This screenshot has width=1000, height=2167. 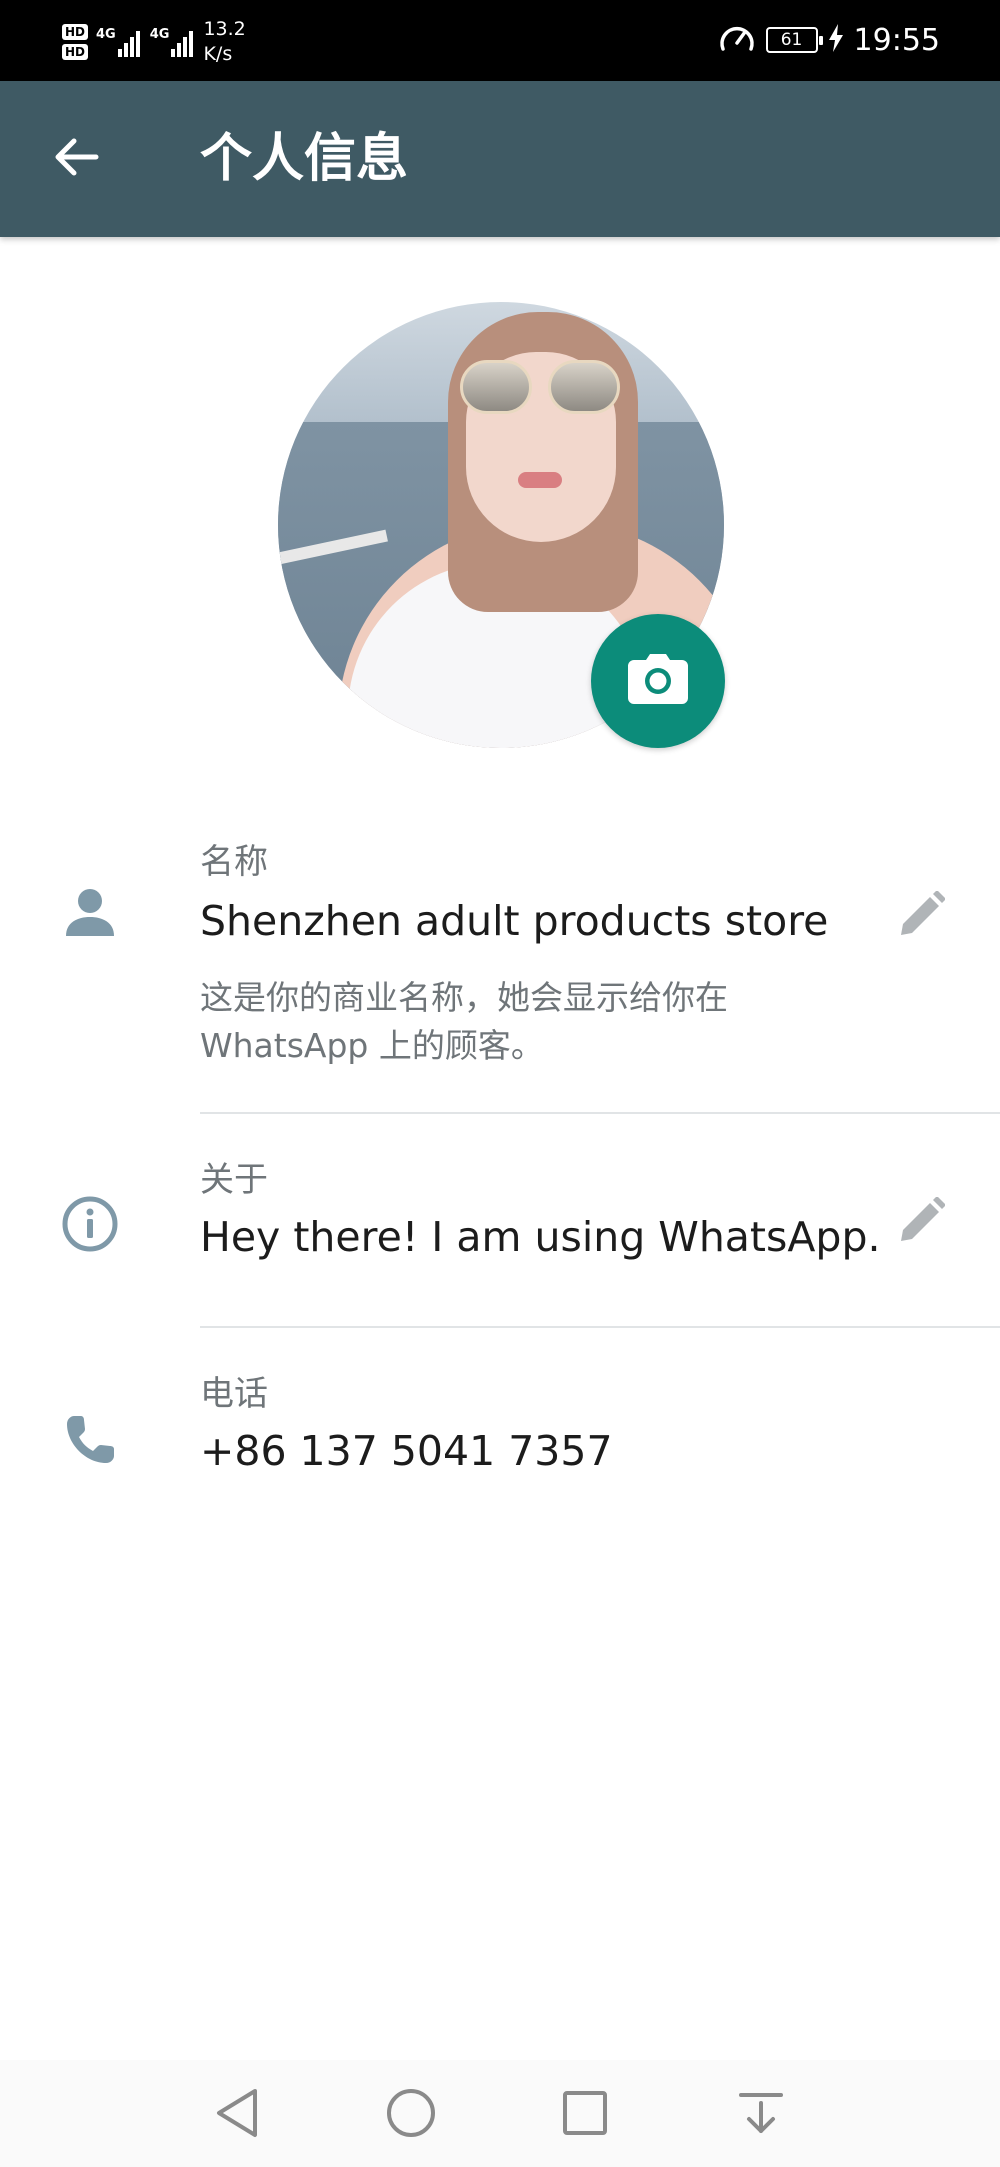 I want to click on phone-value: +86 137 5041 7357, so click(x=406, y=1451).